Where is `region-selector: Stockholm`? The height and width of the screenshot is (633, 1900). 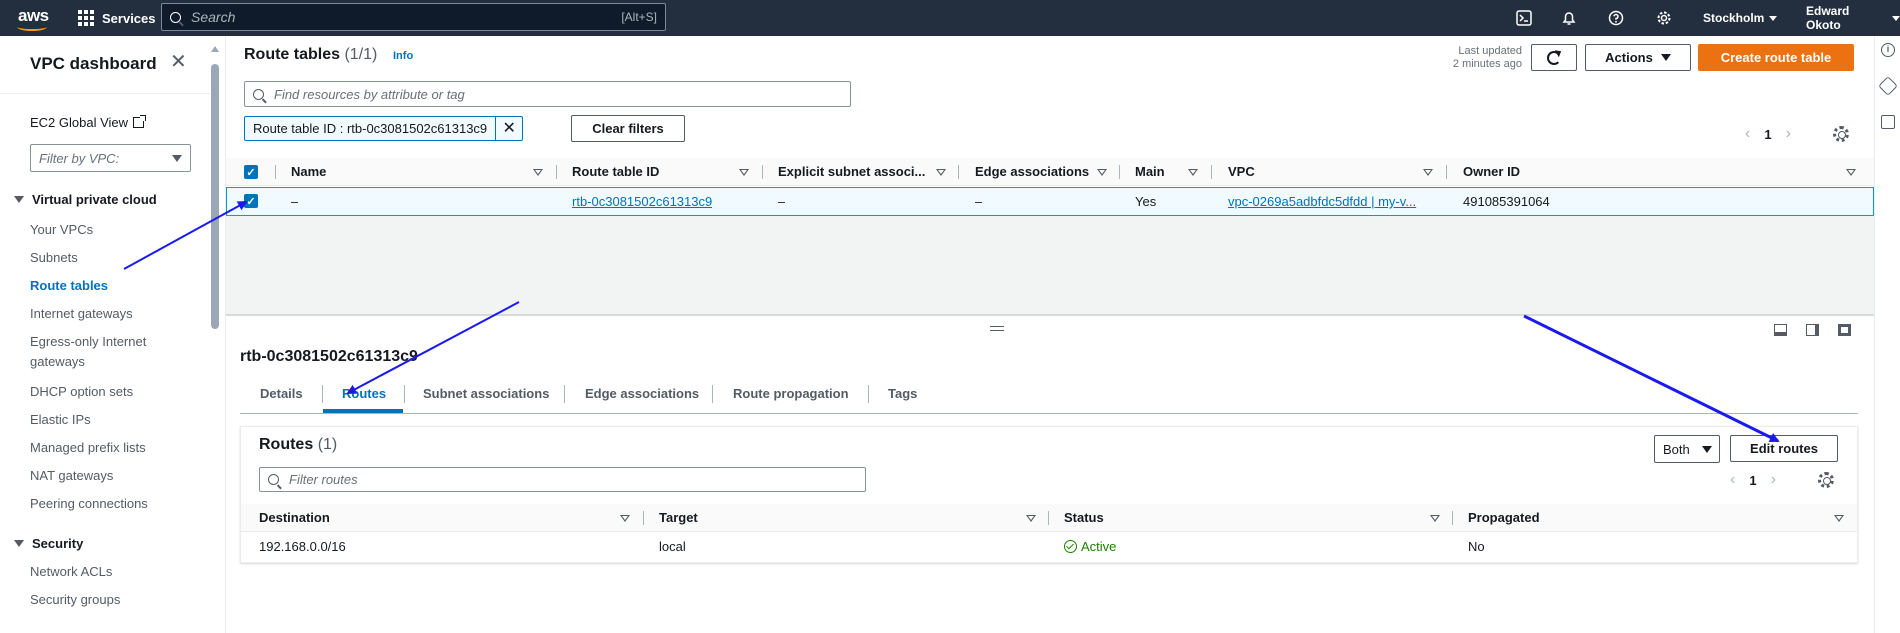
region-selector: Stockholm is located at coordinates (1740, 18).